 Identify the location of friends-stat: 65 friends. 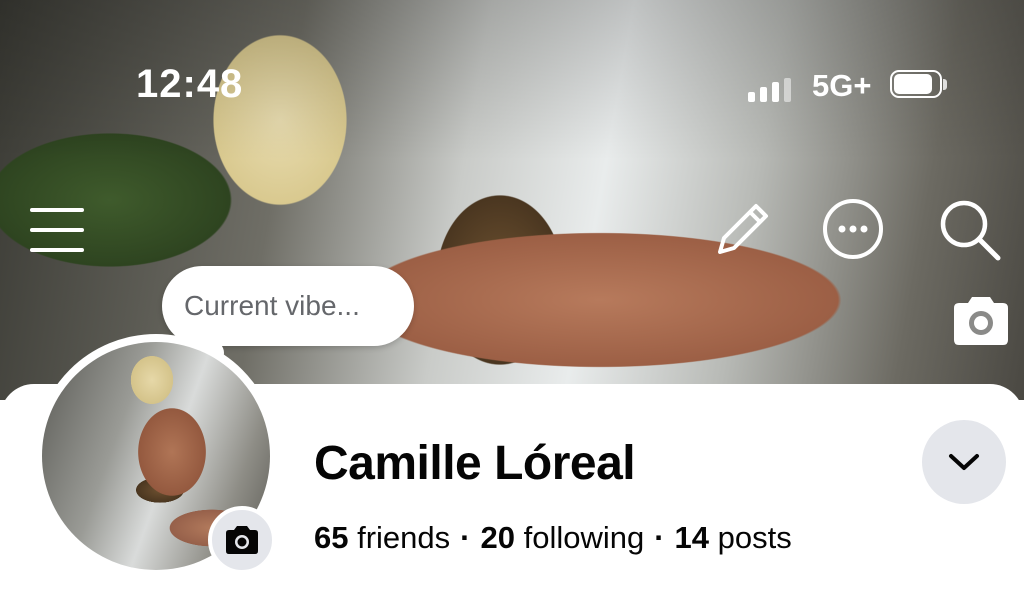
(382, 537).